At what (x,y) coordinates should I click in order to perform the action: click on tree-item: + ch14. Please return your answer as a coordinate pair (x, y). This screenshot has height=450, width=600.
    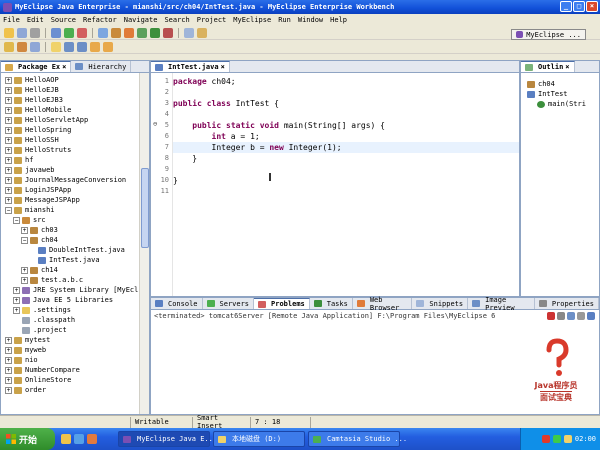
    Looking at the image, I should click on (75, 270).